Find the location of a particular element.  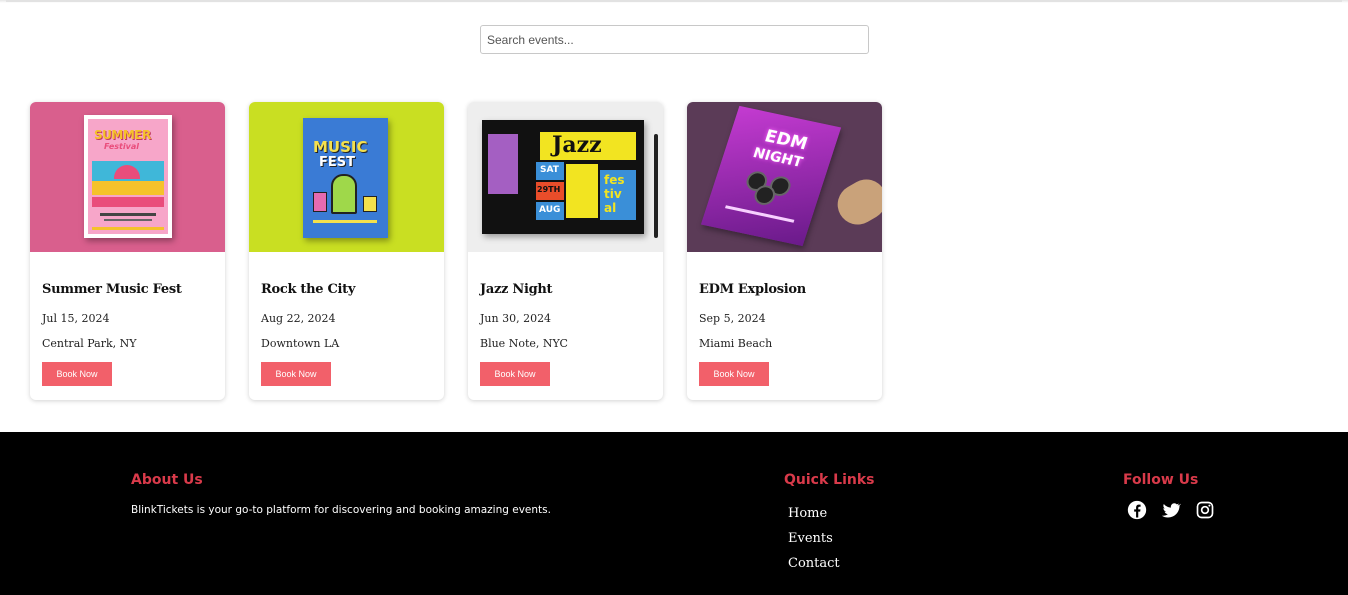

event-venue: Downtown LA is located at coordinates (300, 343).